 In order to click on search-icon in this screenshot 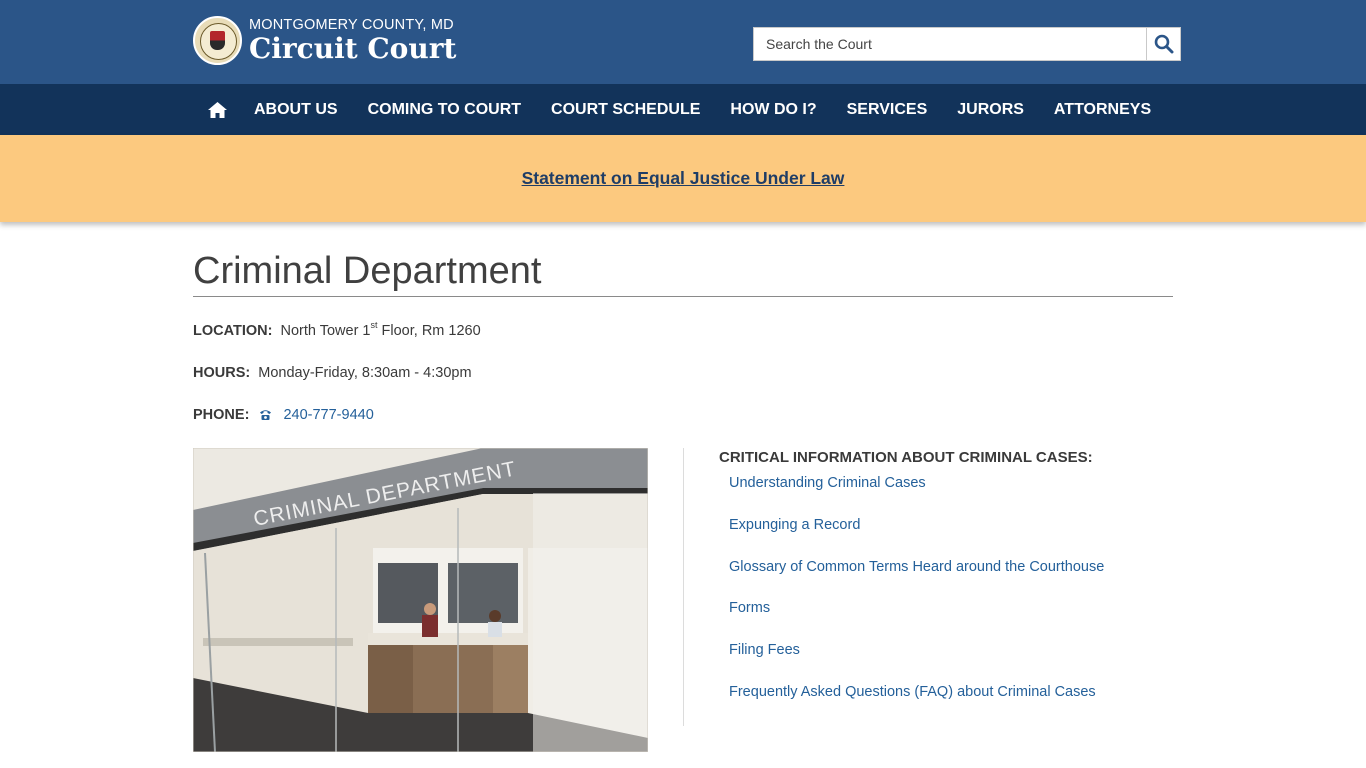, I will do `click(1163, 44)`.